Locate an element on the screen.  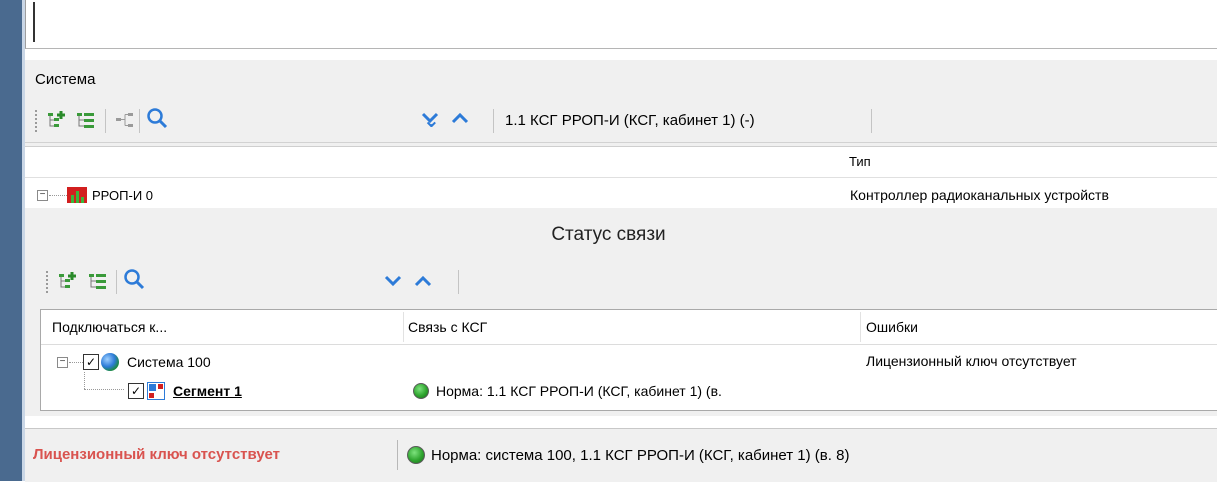
status-toolbar is located at coordinates (628, 282).